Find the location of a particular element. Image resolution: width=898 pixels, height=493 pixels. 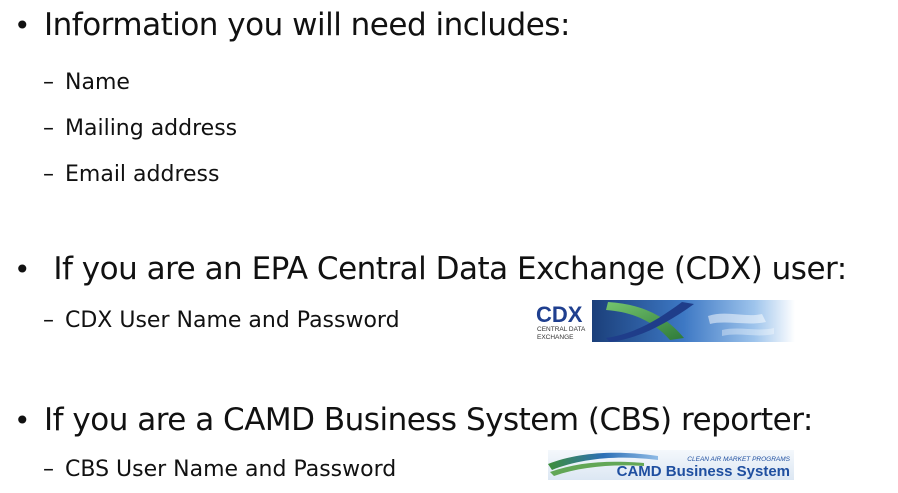

subitem-cdx-credentials: – CDX User Name and Password is located at coordinates (221, 321).